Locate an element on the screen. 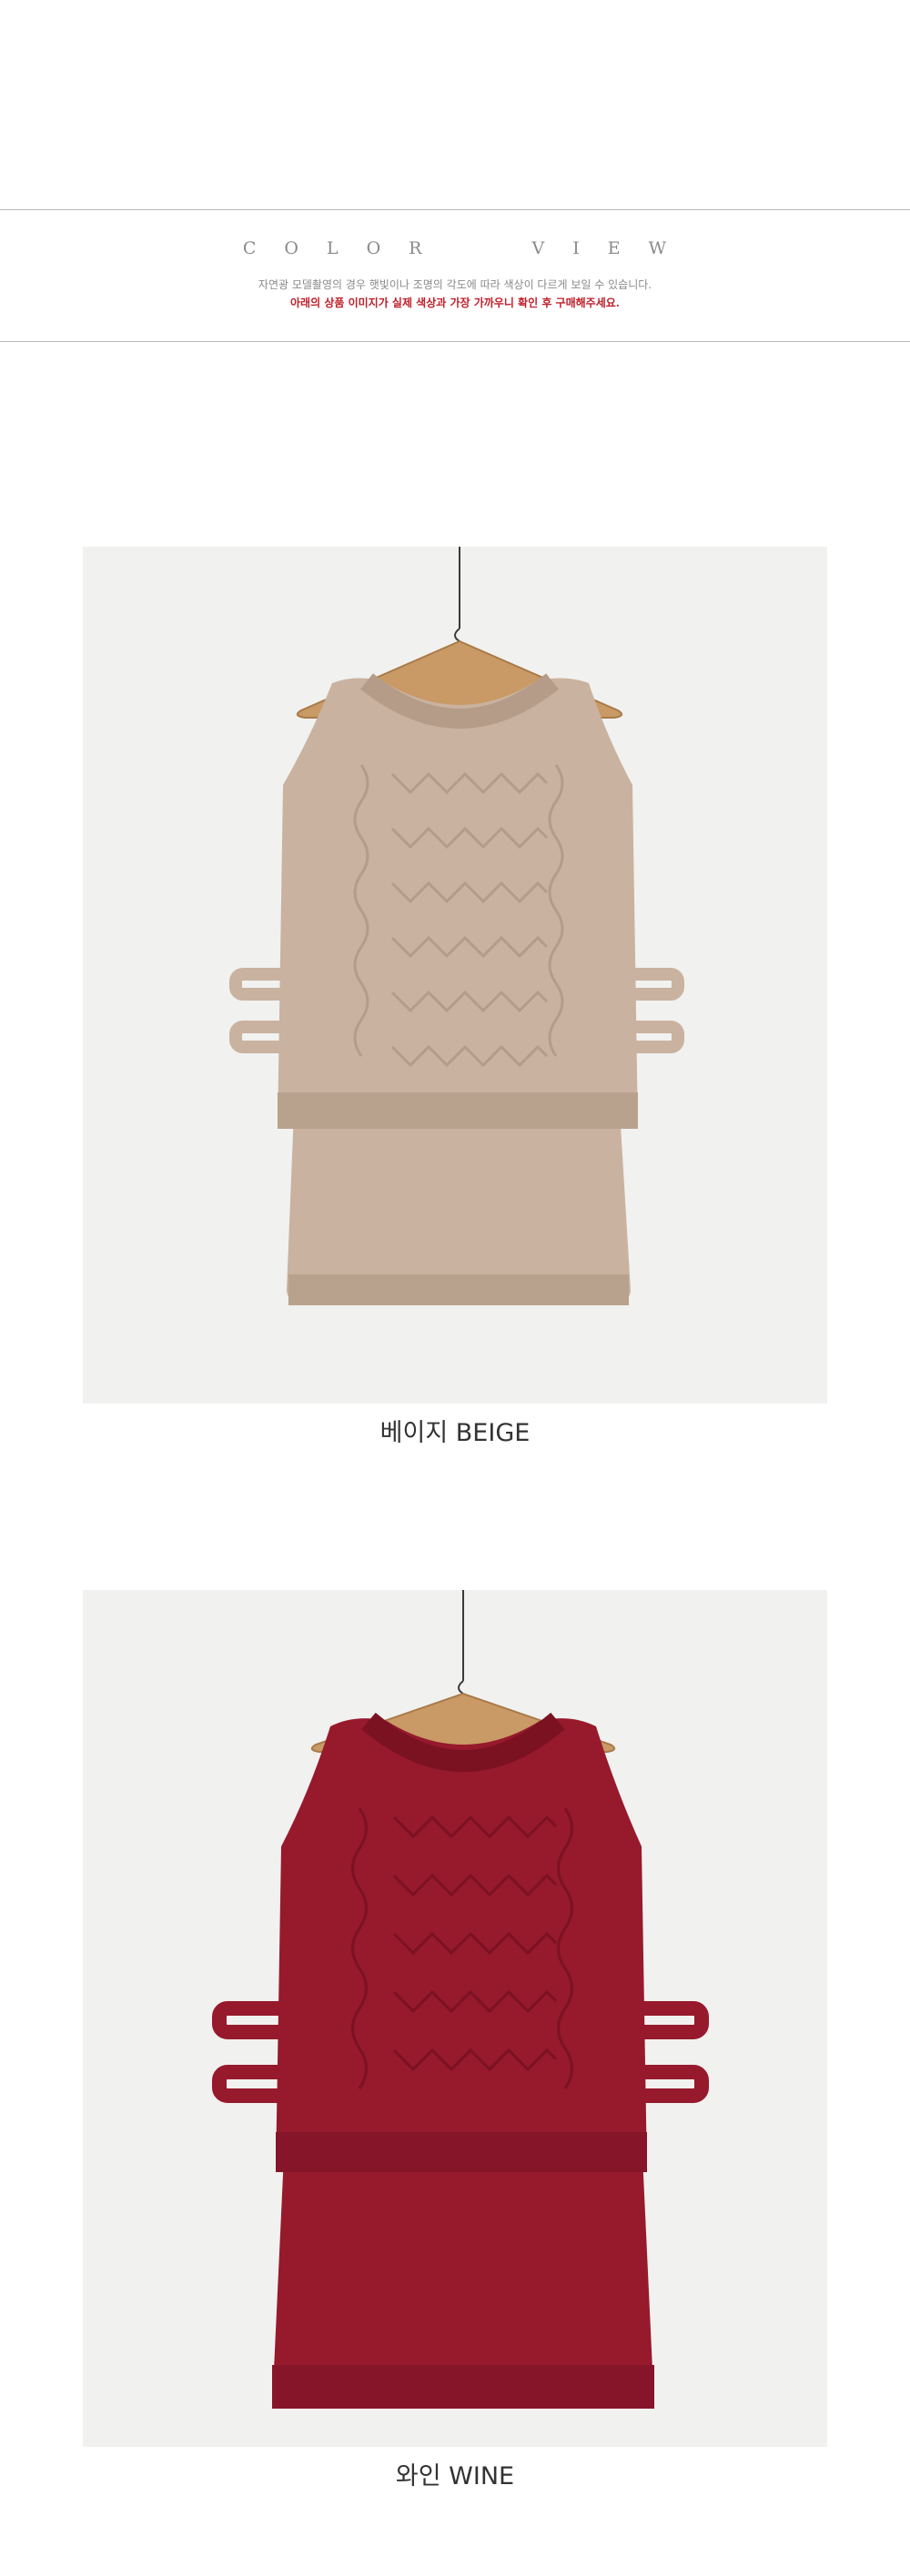 The height and width of the screenshot is (2576, 910). bottom-divider is located at coordinates (455, 341).